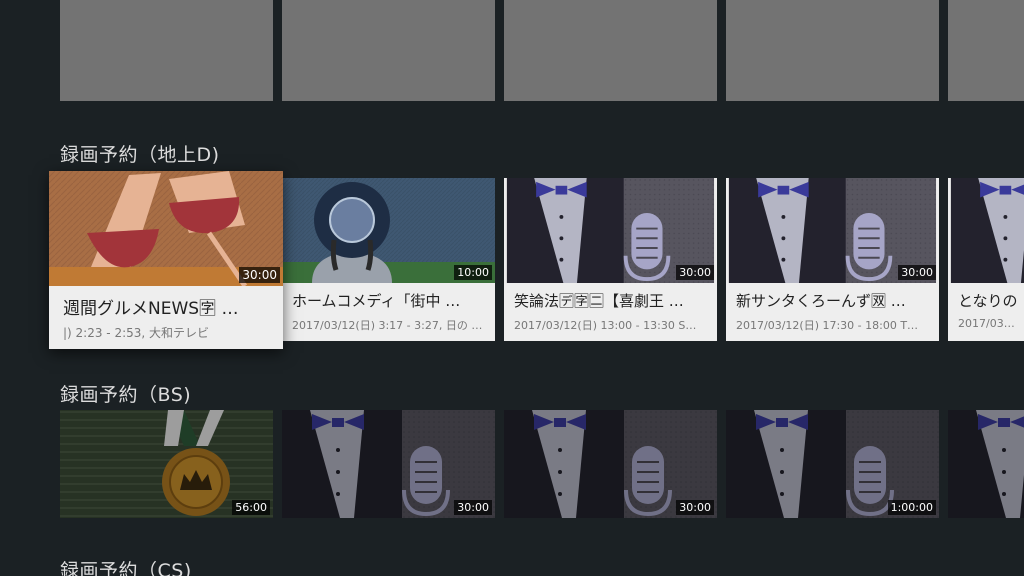  I want to click on bs-program-card-3: 30:00, so click(610, 464).